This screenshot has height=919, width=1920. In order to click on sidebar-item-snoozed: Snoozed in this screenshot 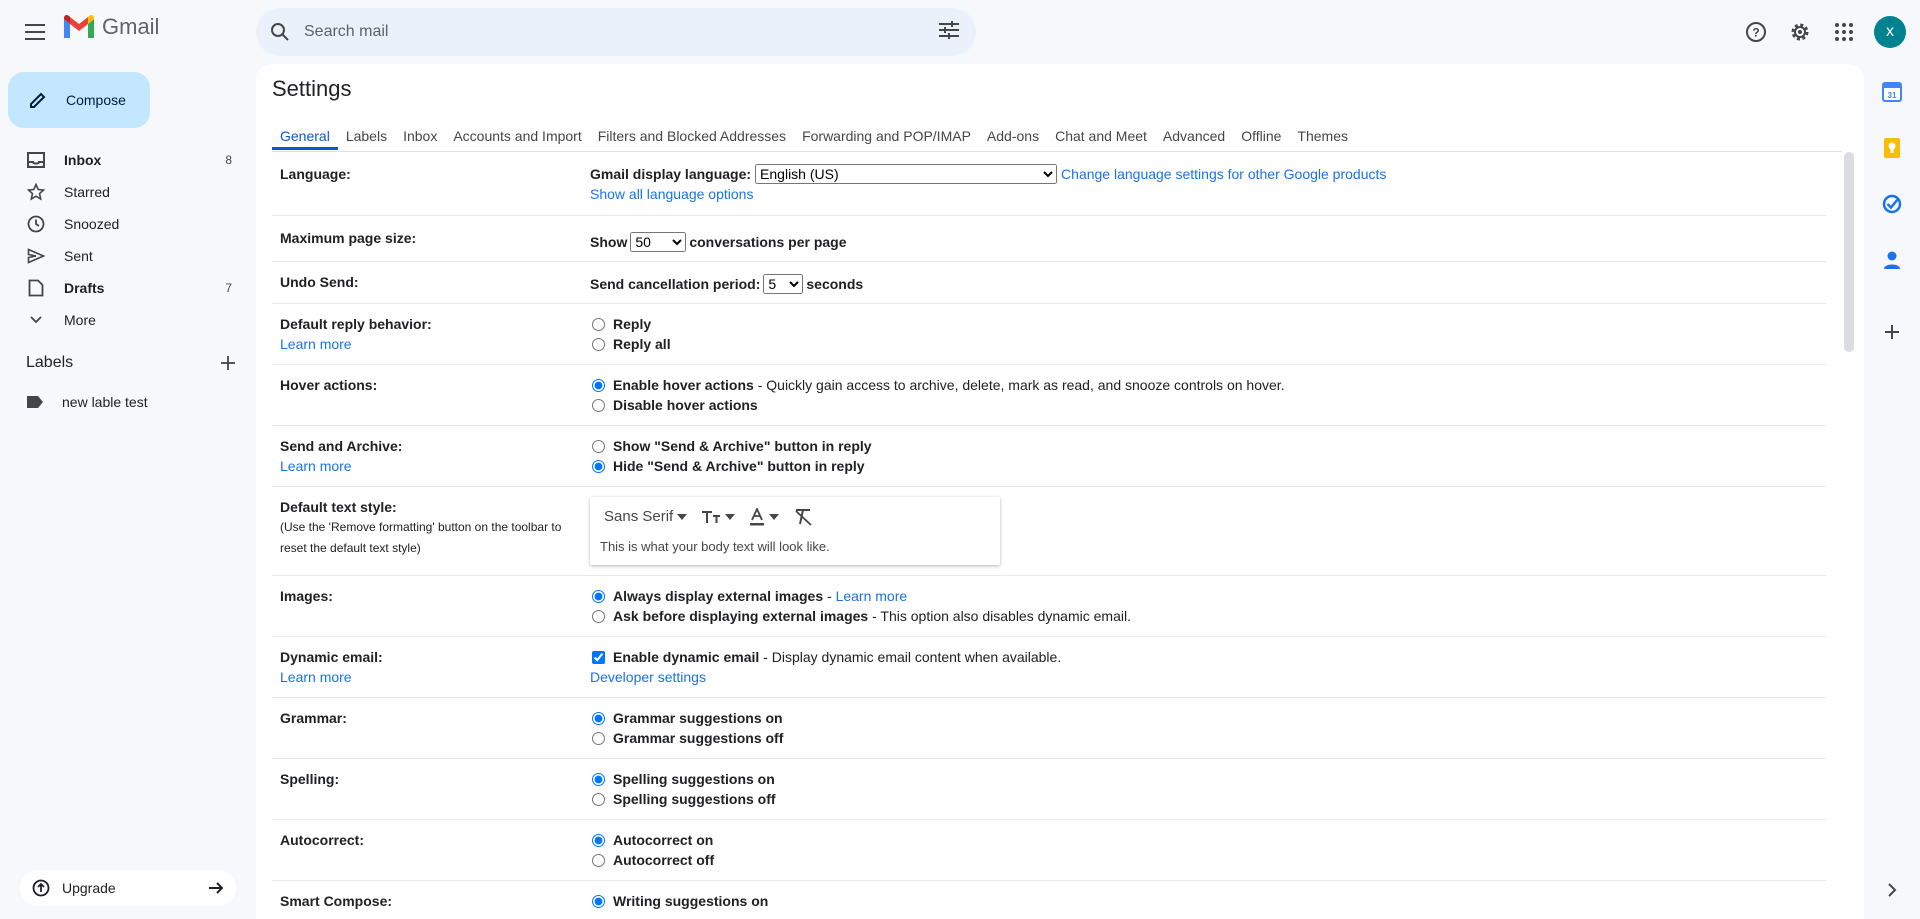, I will do `click(128, 224)`.